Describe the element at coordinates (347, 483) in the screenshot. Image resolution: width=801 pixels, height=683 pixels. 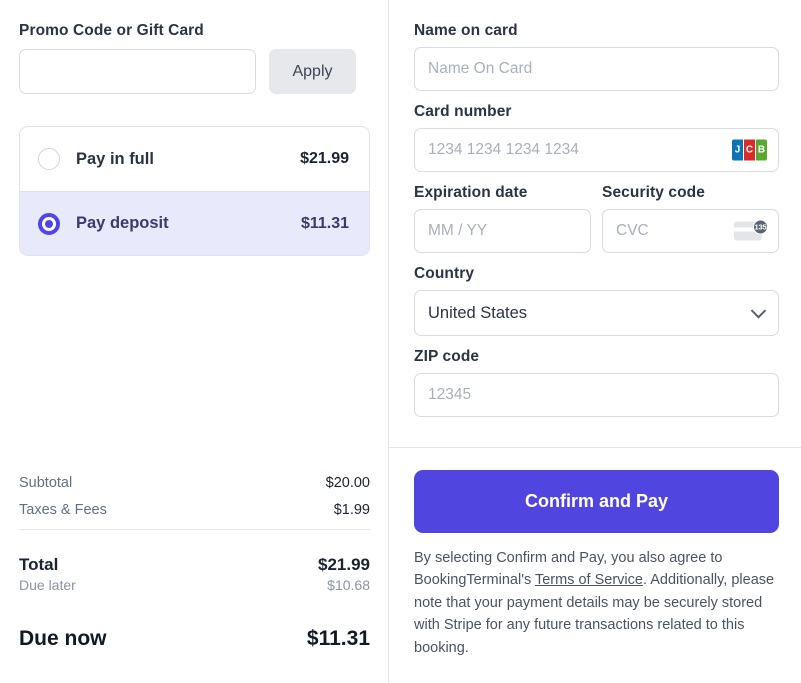
I see `summary-value: $20.00` at that location.